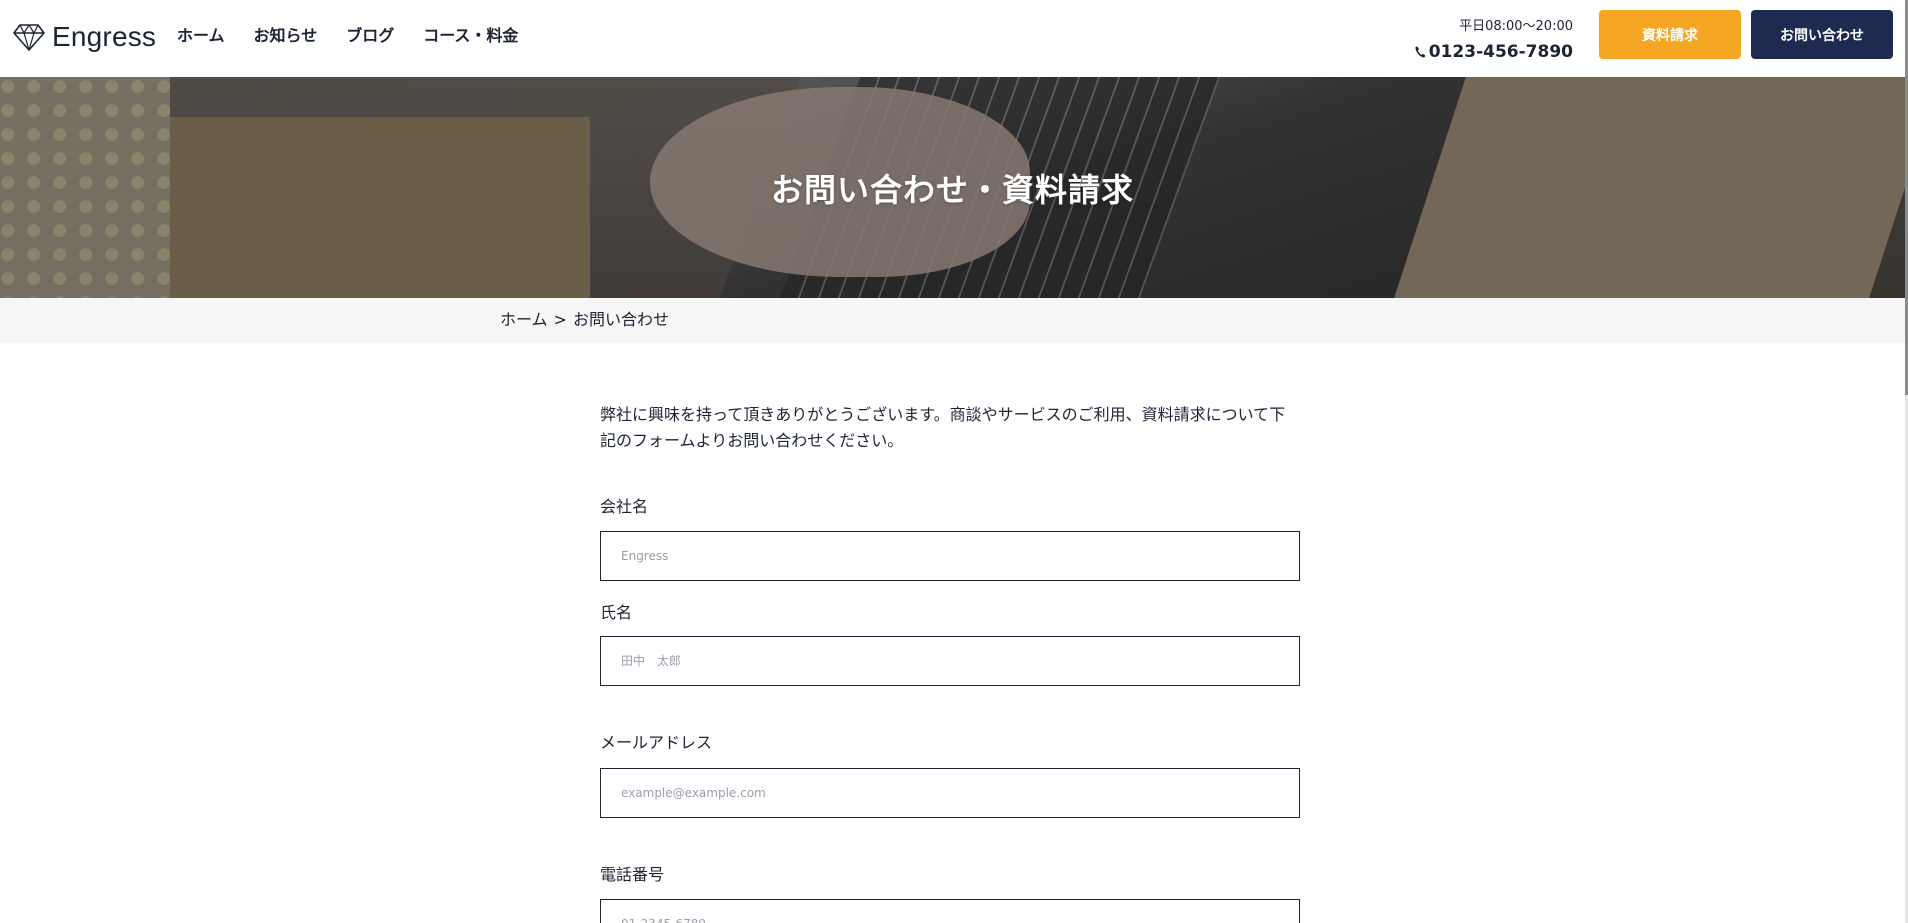  What do you see at coordinates (620, 319) in the screenshot?
I see `breadcrumb-current: お問い合わせ` at bounding box center [620, 319].